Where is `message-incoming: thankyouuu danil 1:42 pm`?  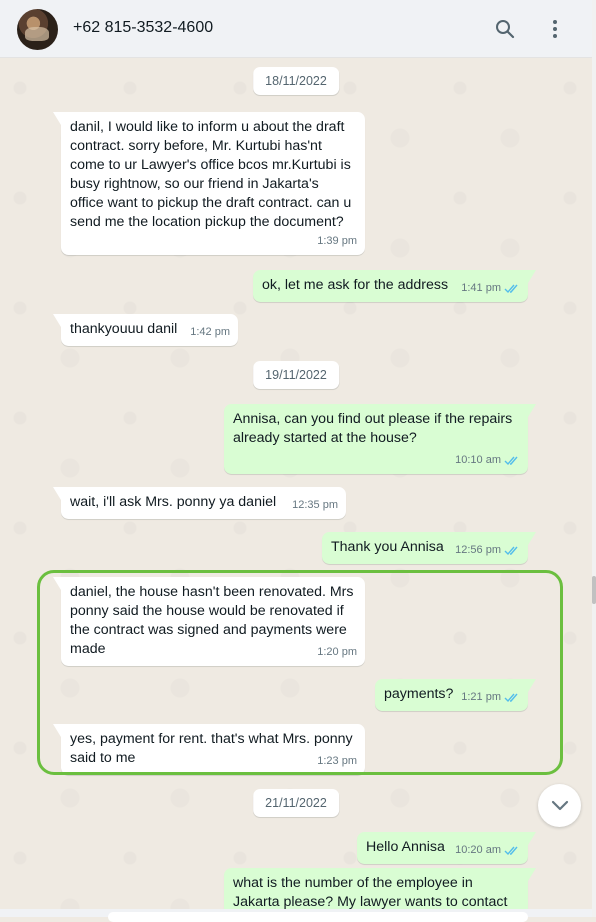 message-incoming: thankyouuu danil 1:42 pm is located at coordinates (145, 330).